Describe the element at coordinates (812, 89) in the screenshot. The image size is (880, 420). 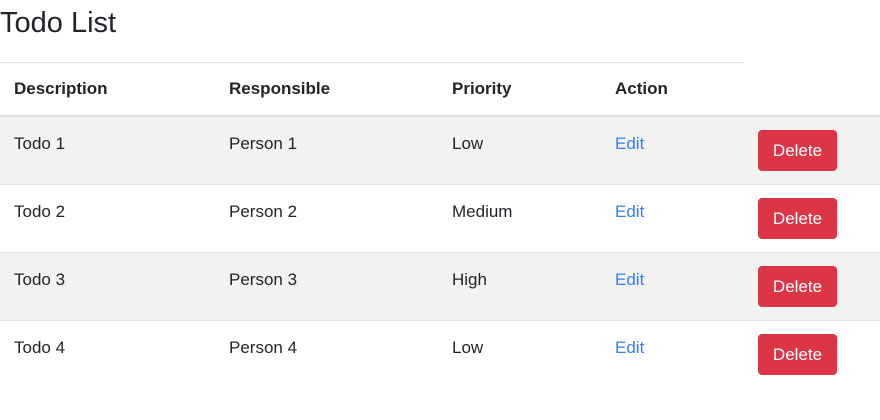
I see `column-header-empty` at that location.